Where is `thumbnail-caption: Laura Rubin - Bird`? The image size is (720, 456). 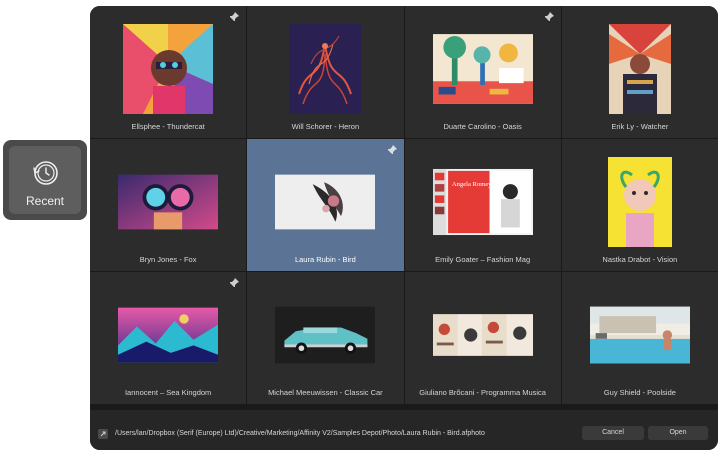 thumbnail-caption: Laura Rubin - Bird is located at coordinates (325, 259).